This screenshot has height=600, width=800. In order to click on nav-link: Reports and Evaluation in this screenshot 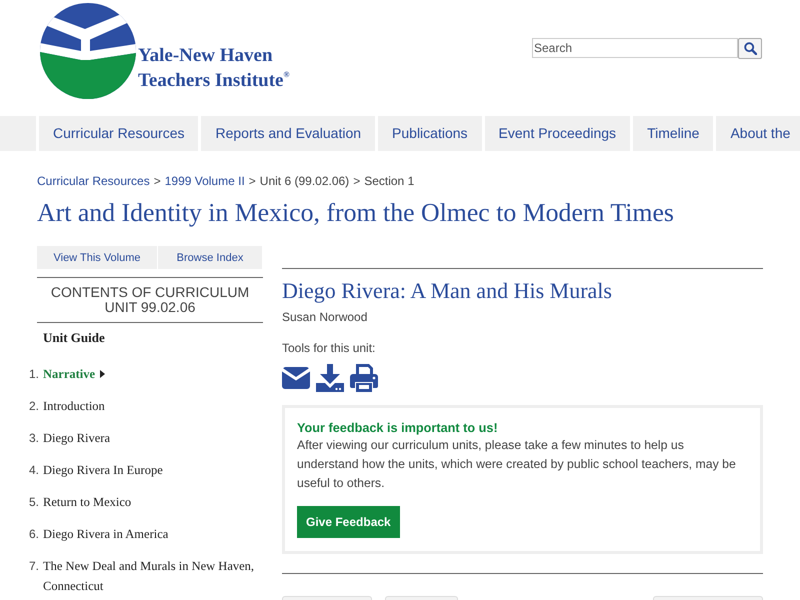, I will do `click(287, 133)`.